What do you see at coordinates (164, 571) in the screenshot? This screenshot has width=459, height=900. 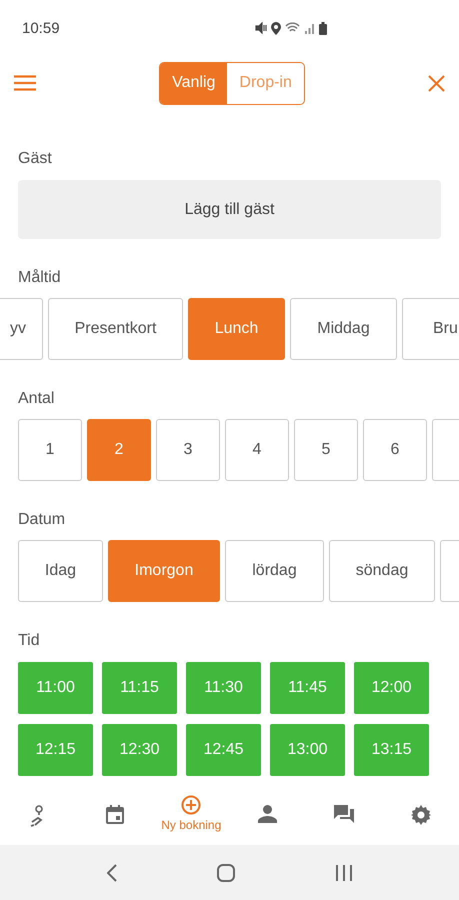 I see `date-option: Imorgon` at bounding box center [164, 571].